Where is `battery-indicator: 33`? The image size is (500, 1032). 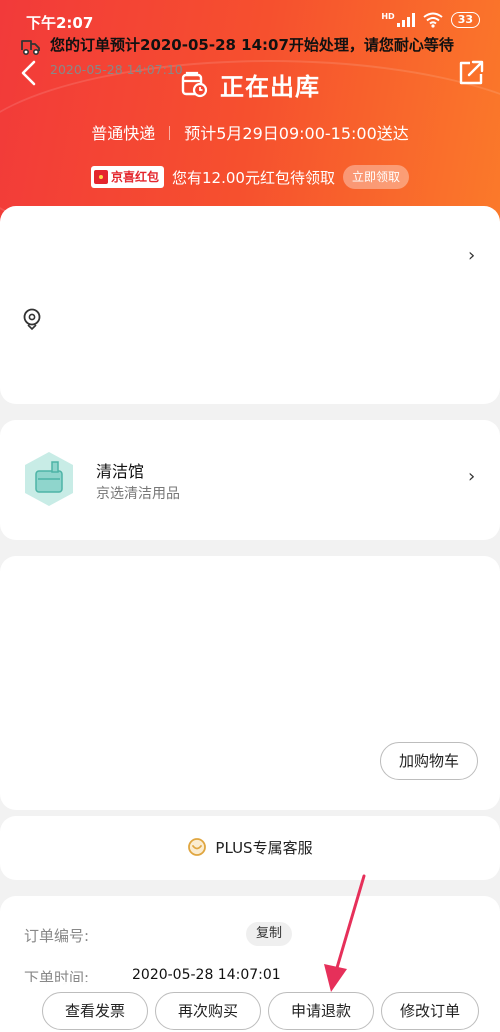 battery-indicator: 33 is located at coordinates (465, 20).